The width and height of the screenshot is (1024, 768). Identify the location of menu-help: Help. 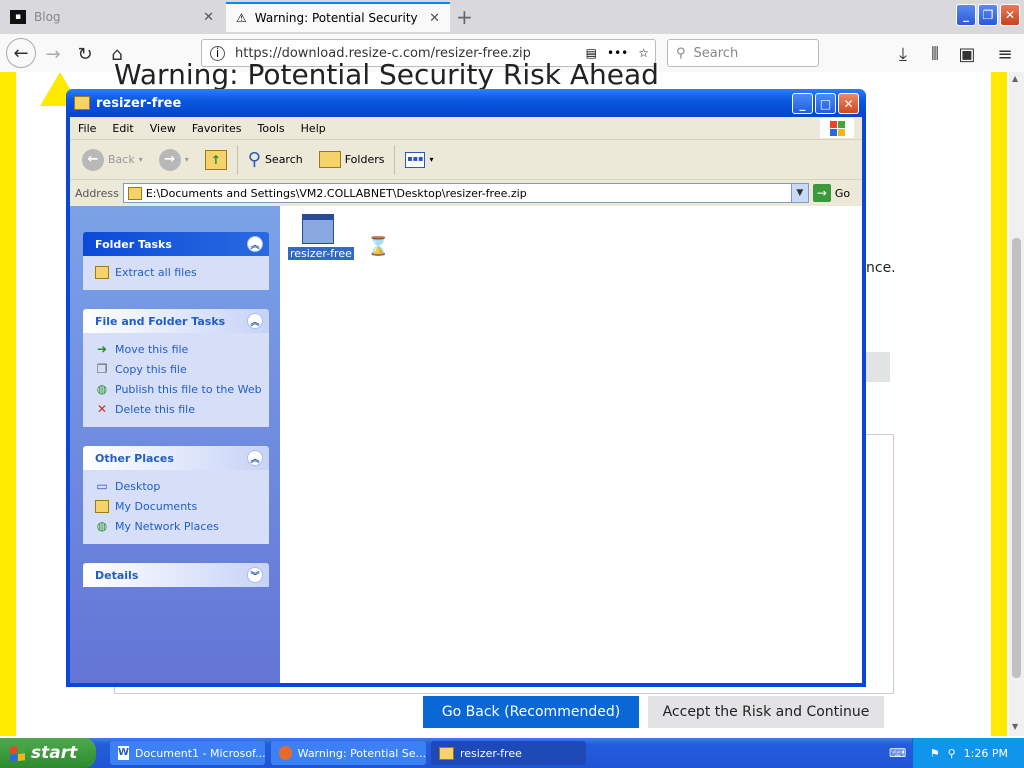
(313, 128).